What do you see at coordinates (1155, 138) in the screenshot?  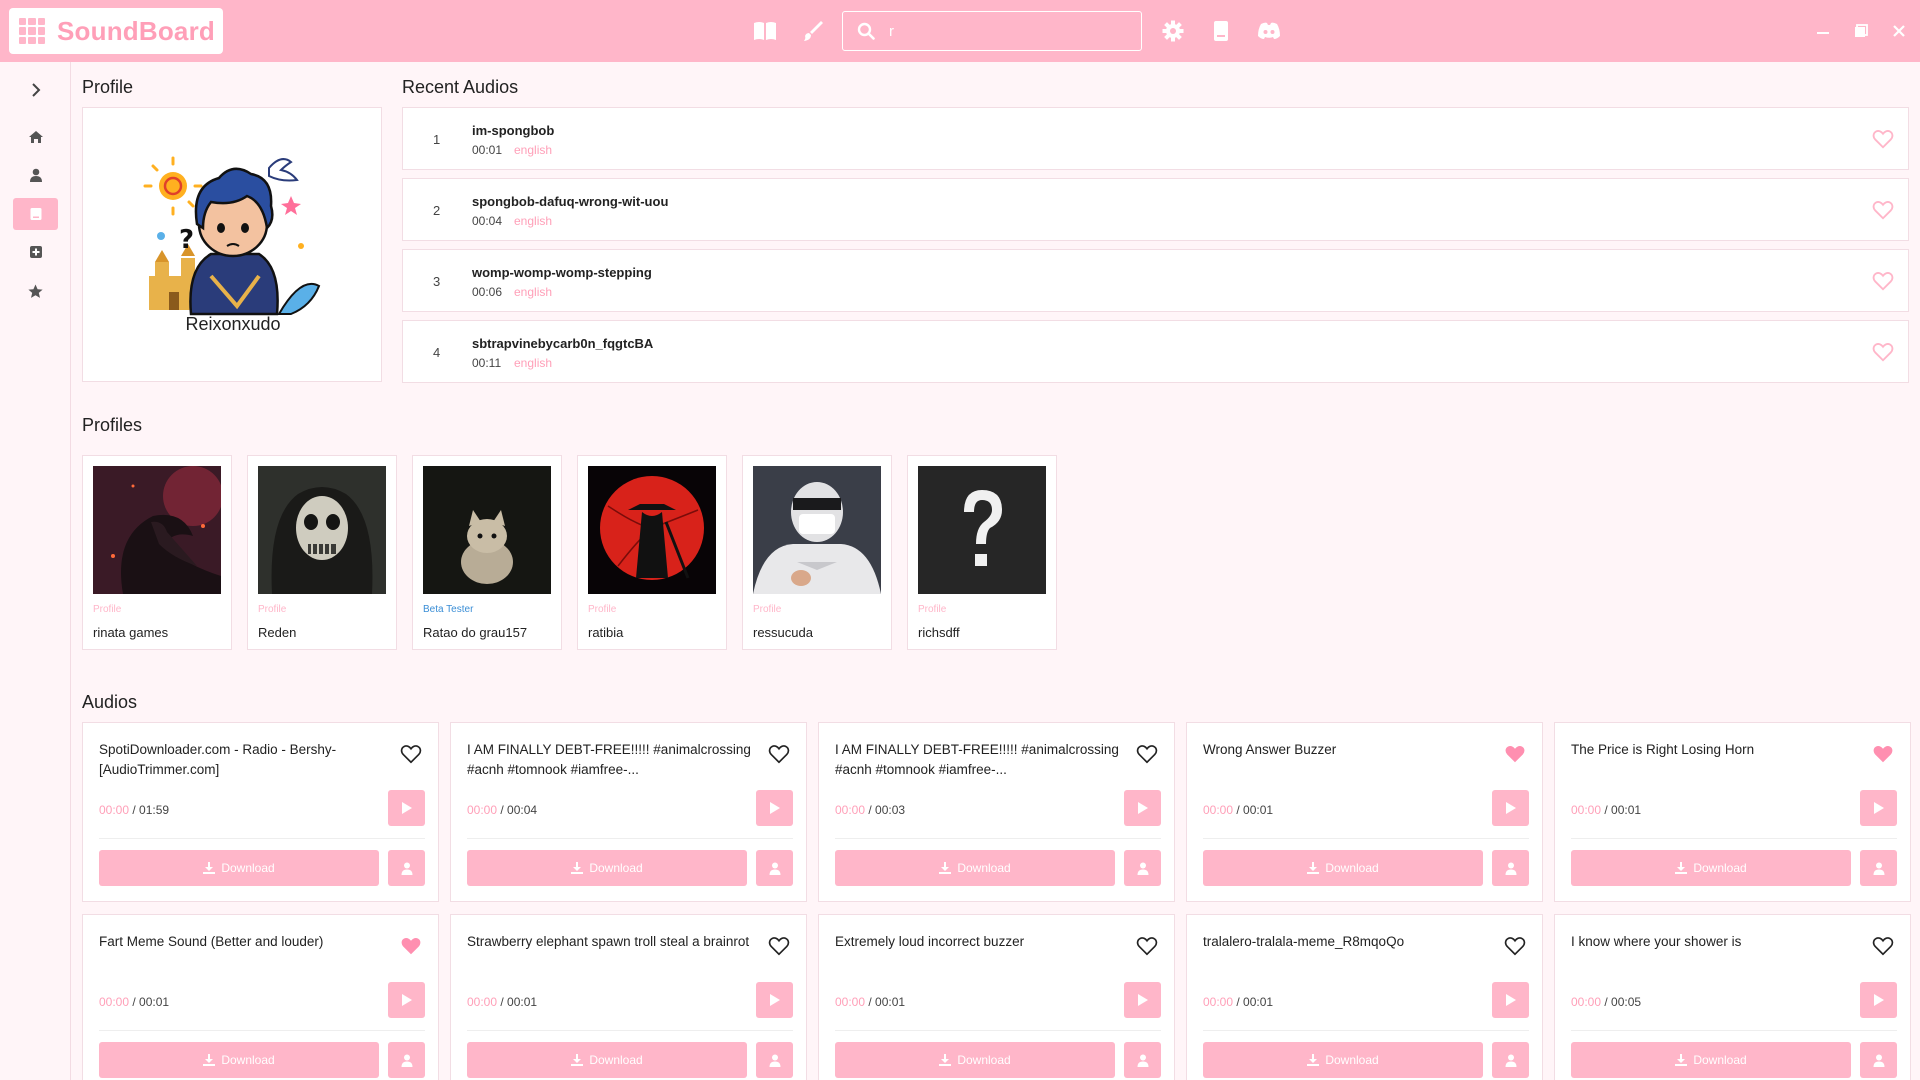 I see `recent-audio-item: 1 im-spongbob 00:01 english` at bounding box center [1155, 138].